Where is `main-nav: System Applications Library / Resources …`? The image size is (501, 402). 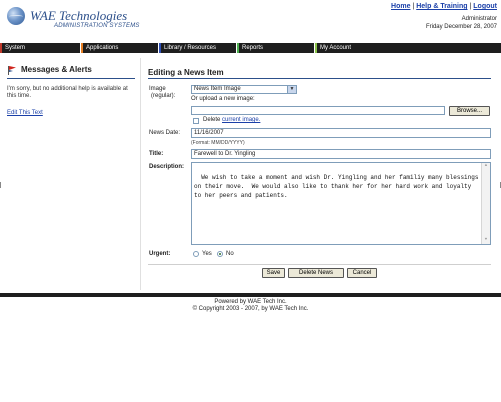
main-nav: System Applications Library / Resources … is located at coordinates (250, 48).